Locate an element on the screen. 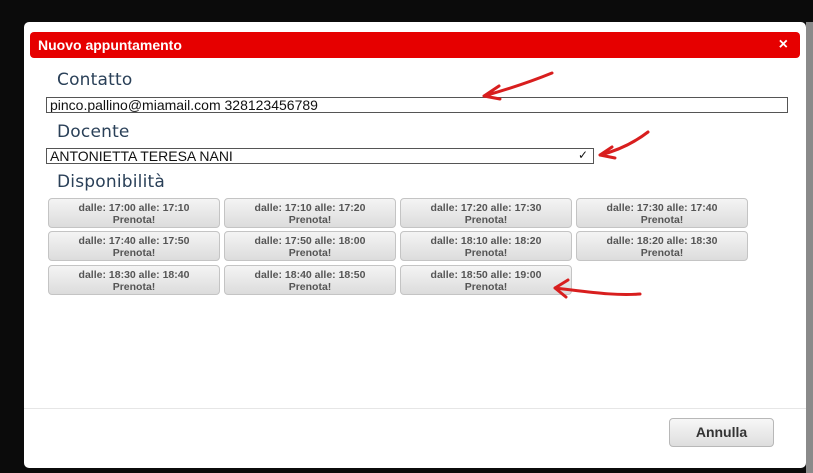  slot-button: dalle: 18:50 alle: 19:00 Prenota! is located at coordinates (486, 280).